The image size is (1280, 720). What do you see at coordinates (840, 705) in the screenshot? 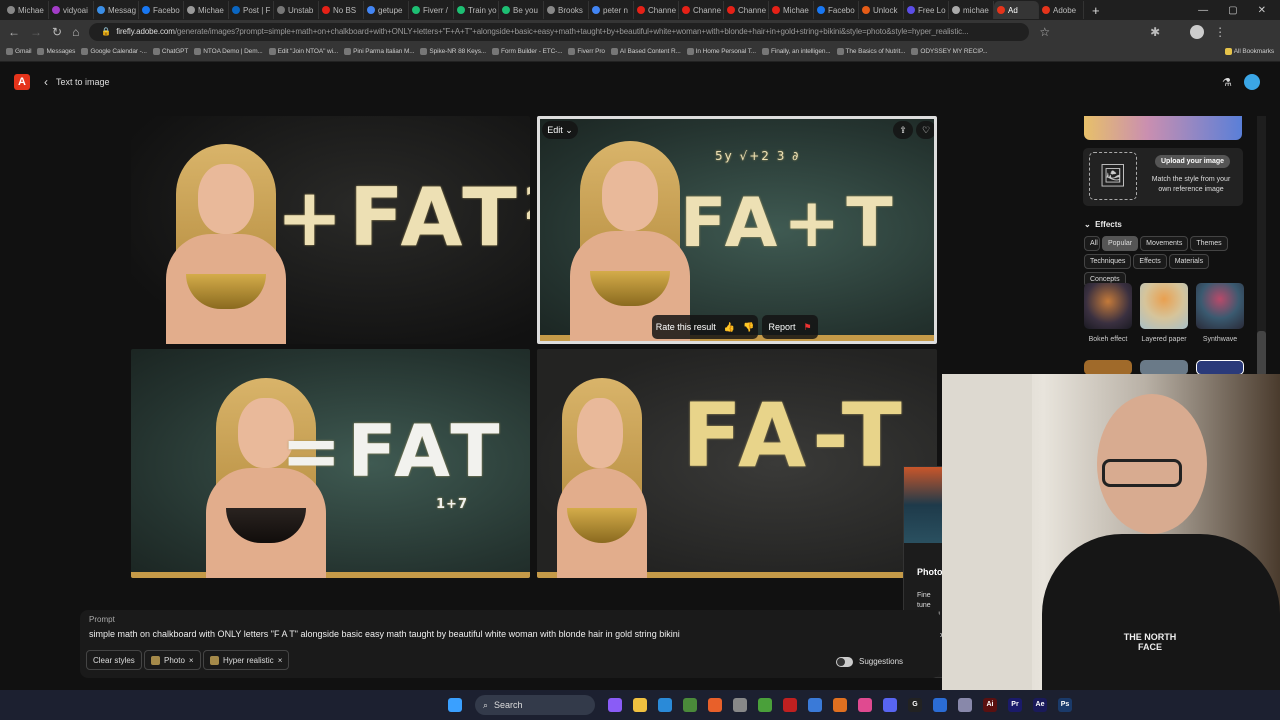
I see `taskbar-app-app-icon` at bounding box center [840, 705].